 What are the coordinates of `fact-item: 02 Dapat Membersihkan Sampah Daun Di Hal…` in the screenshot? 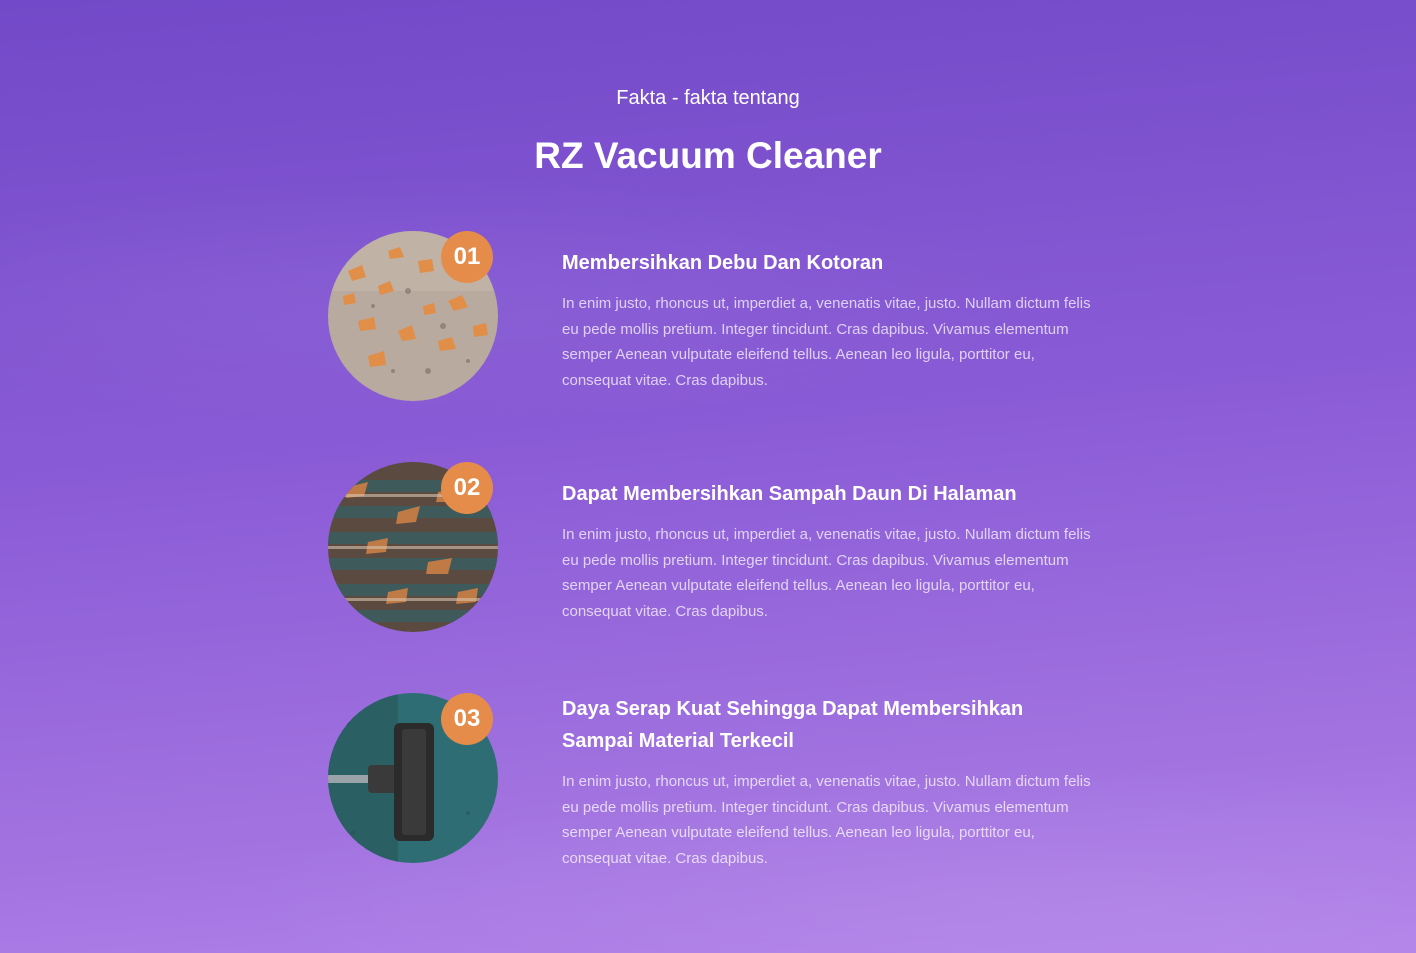 It's located at (713, 548).